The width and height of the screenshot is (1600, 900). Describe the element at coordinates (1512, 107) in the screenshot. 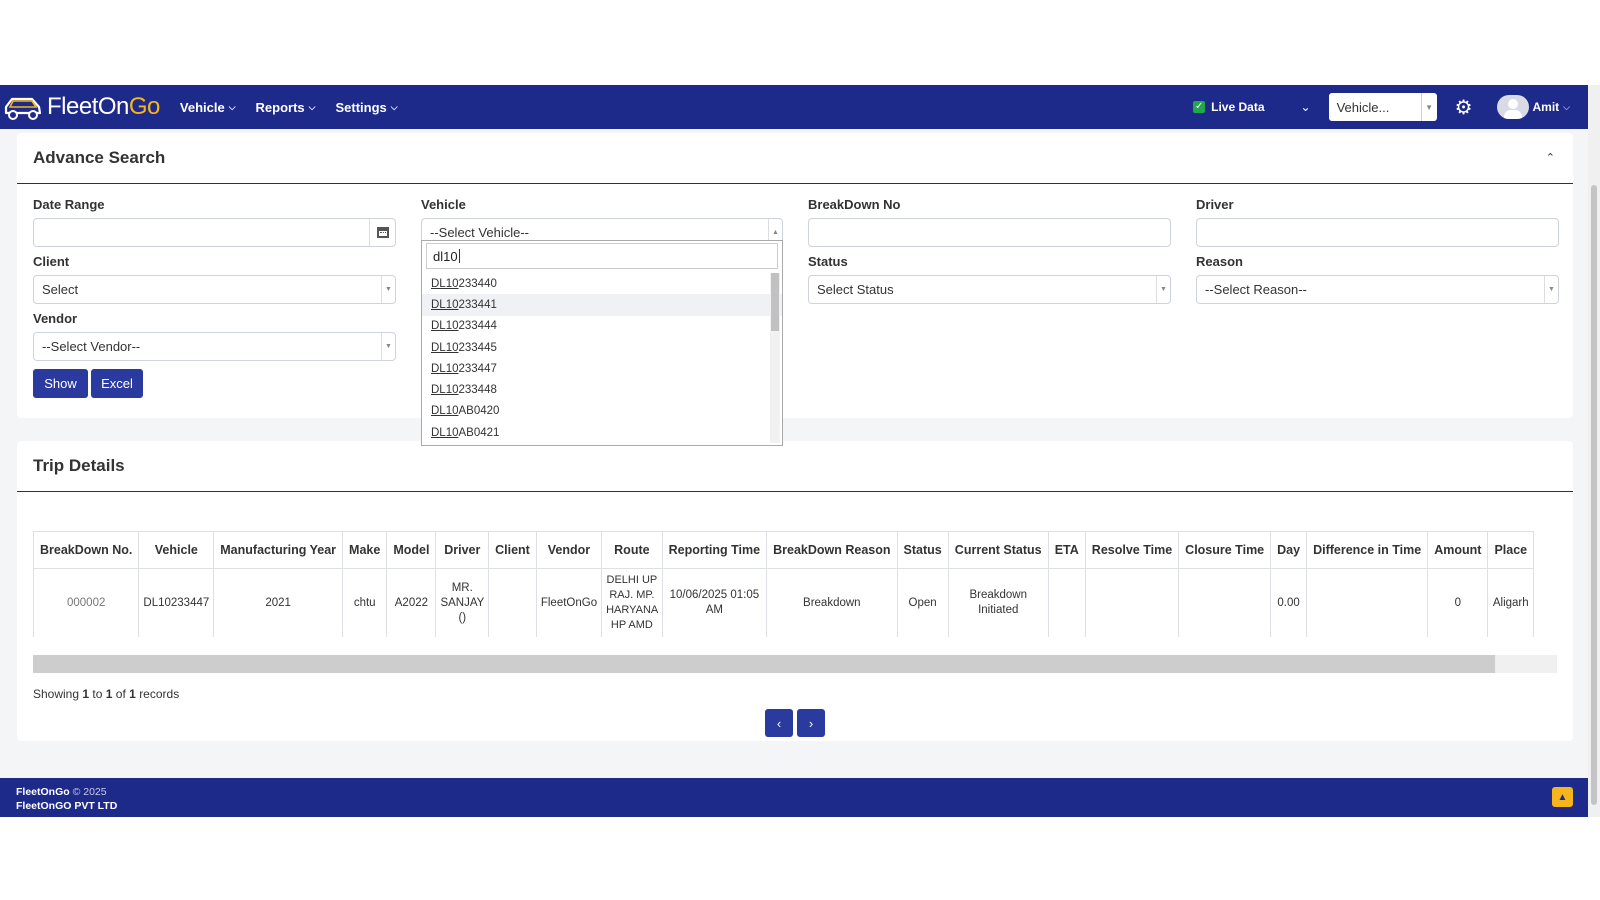

I see `avatar` at that location.